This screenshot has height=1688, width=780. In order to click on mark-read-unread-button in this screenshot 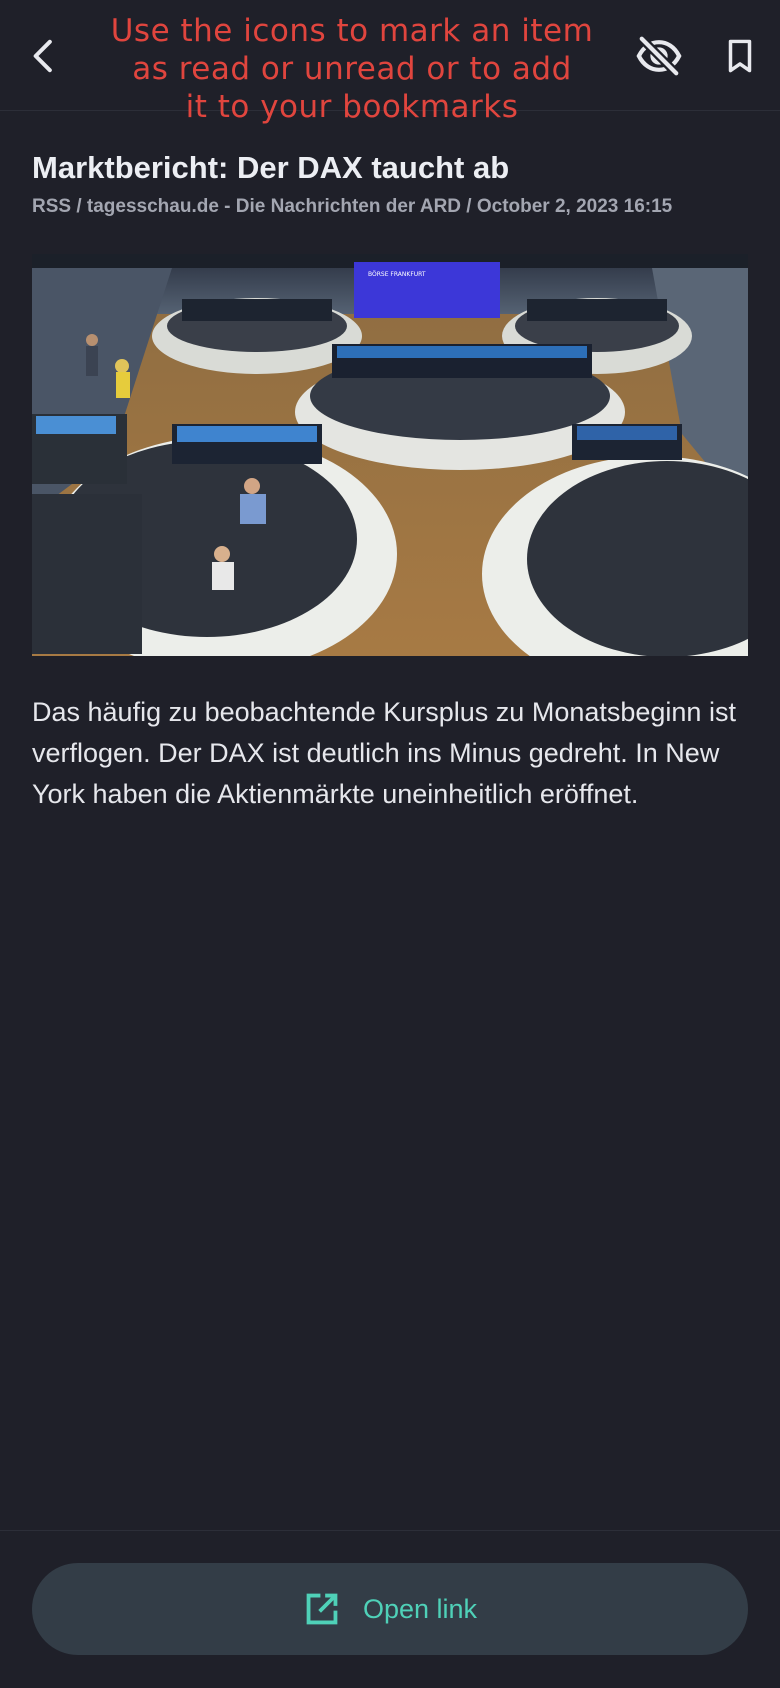, I will do `click(659, 56)`.